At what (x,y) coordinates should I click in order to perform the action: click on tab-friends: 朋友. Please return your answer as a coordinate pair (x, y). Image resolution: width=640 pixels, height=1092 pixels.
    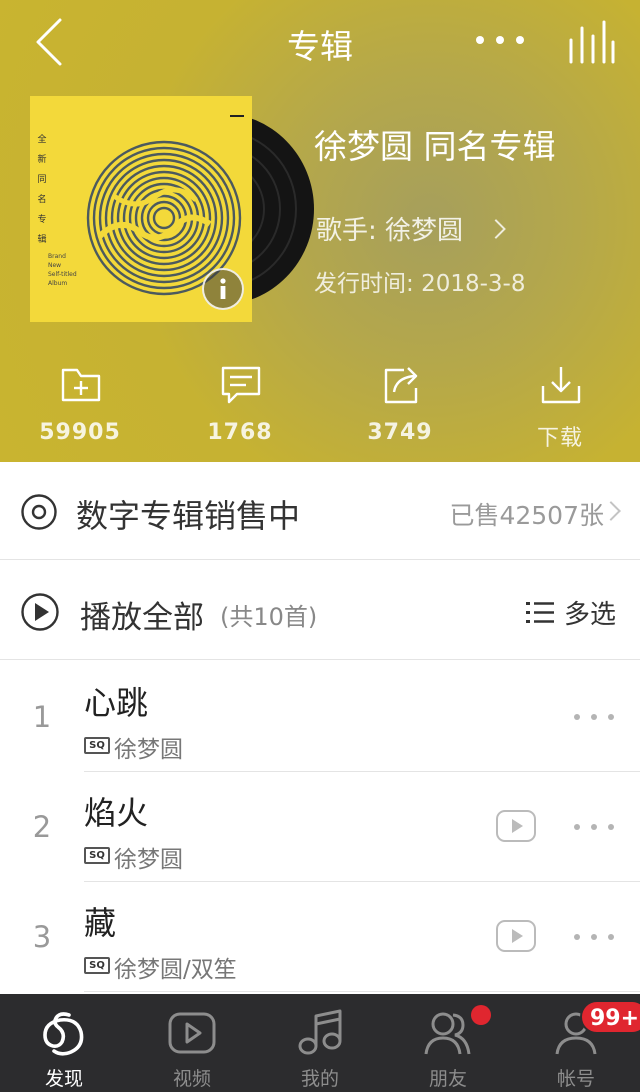
    Looking at the image, I should click on (448, 1043).